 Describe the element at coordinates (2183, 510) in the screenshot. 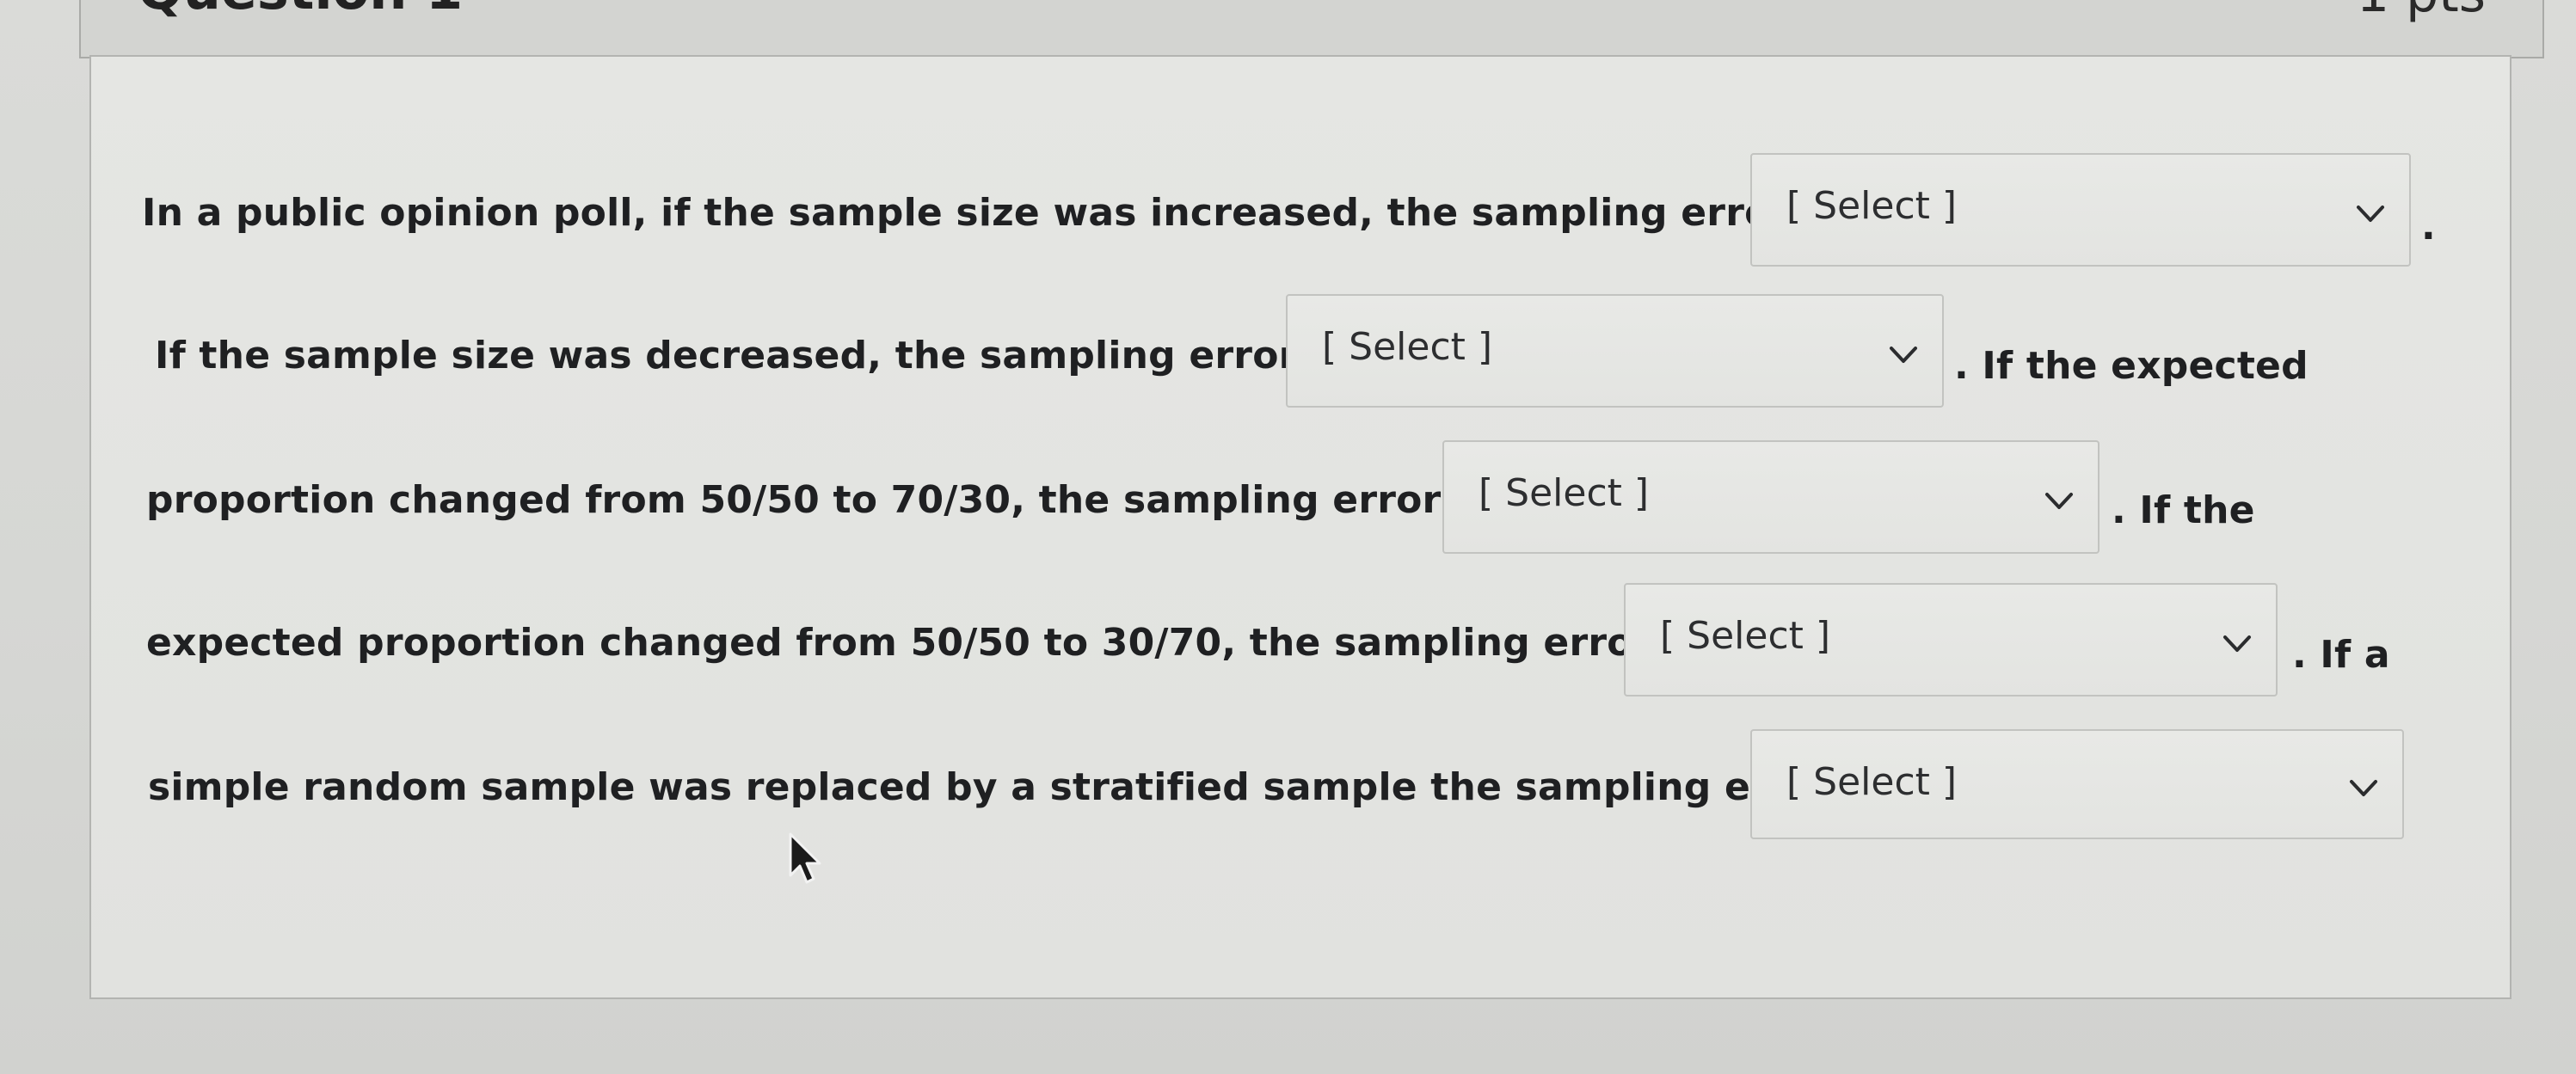

I see `question-text-line-3-end: . If the` at that location.